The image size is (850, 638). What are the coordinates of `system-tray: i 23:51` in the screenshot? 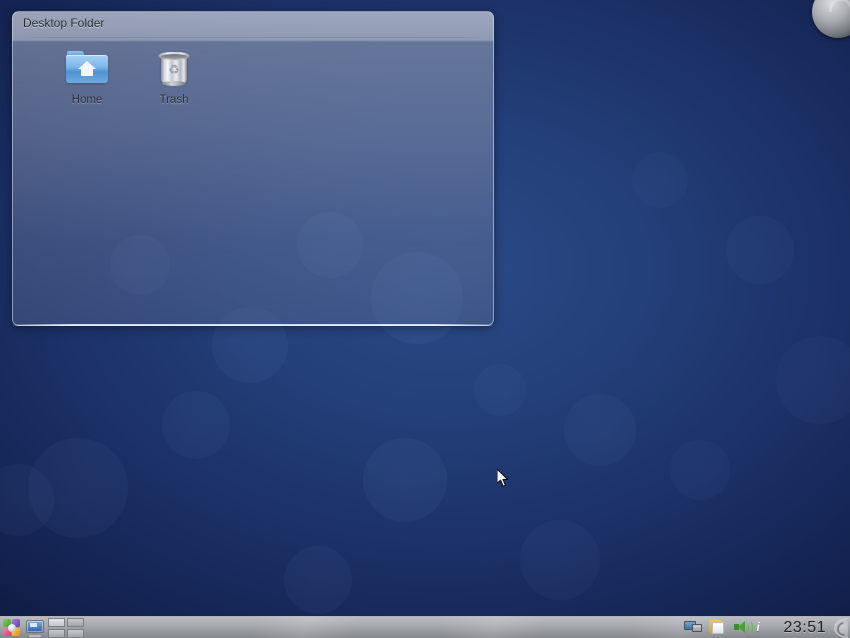 It's located at (767, 627).